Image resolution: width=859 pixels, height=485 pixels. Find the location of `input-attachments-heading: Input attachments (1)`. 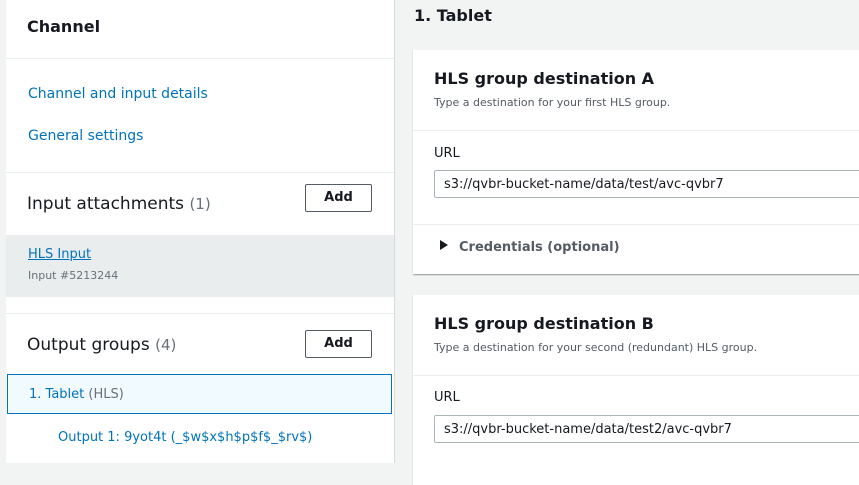

input-attachments-heading: Input attachments (1) is located at coordinates (119, 204).